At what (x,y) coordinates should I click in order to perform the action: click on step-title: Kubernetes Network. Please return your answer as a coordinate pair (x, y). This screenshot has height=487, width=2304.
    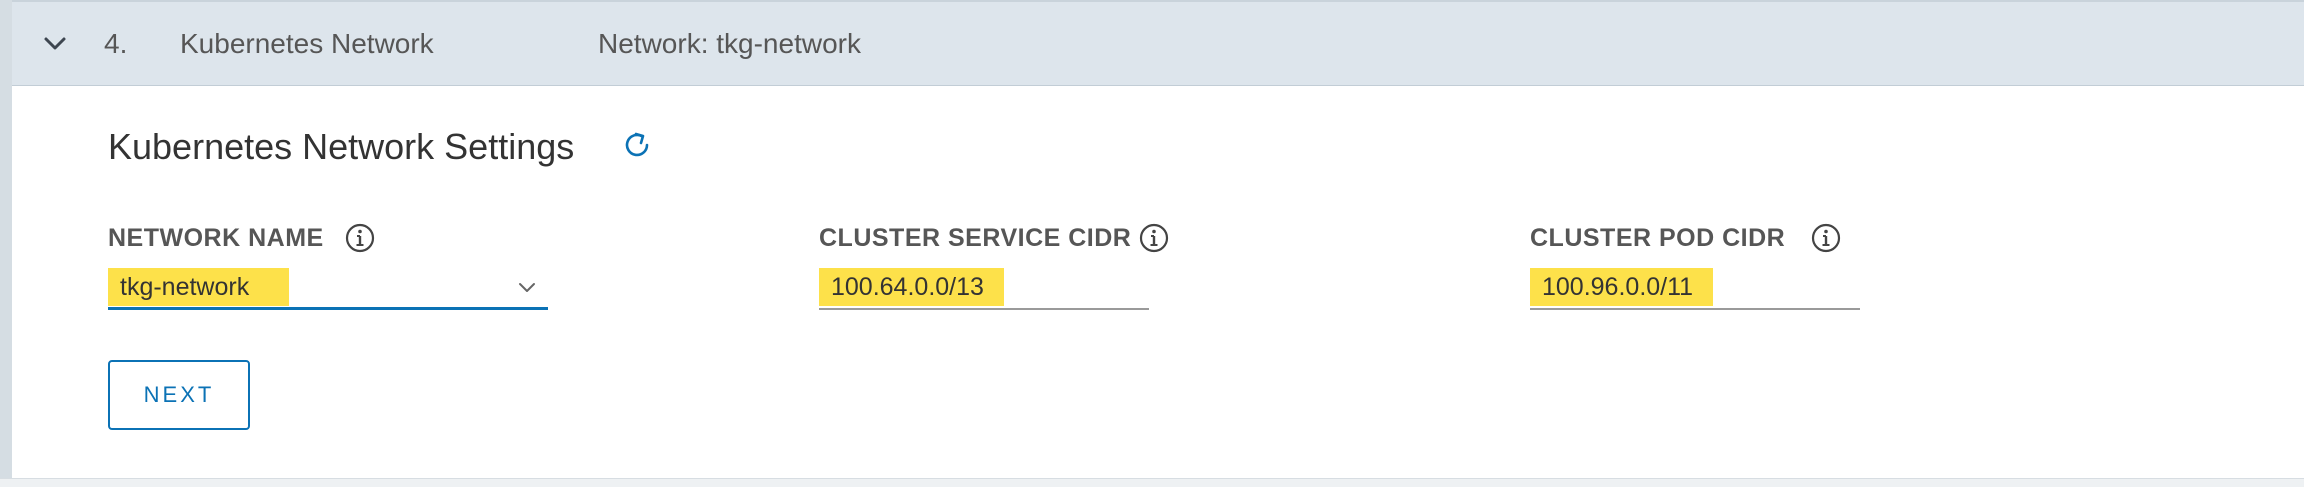
    Looking at the image, I should click on (307, 43).